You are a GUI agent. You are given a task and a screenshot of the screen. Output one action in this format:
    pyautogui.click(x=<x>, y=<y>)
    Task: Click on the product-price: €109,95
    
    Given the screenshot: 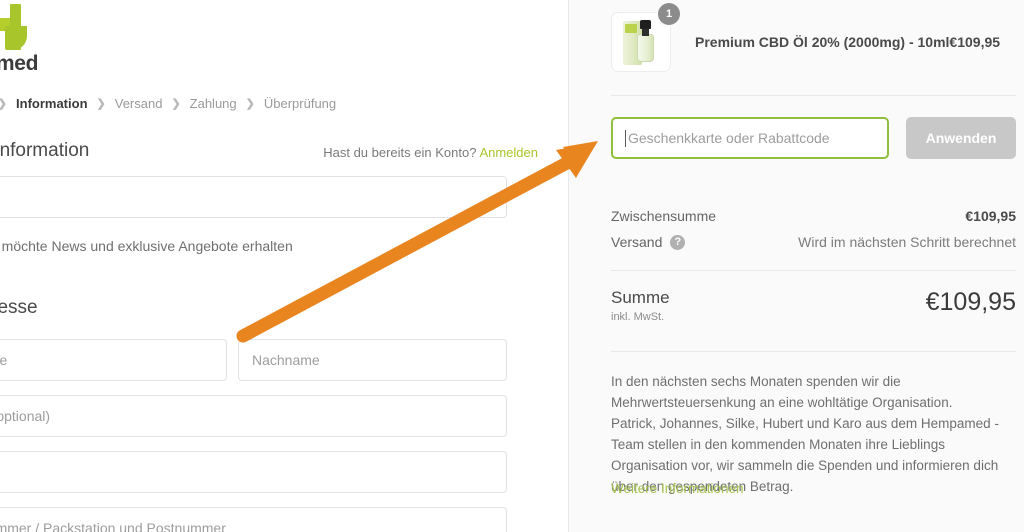 What is the action you would take?
    pyautogui.click(x=975, y=42)
    